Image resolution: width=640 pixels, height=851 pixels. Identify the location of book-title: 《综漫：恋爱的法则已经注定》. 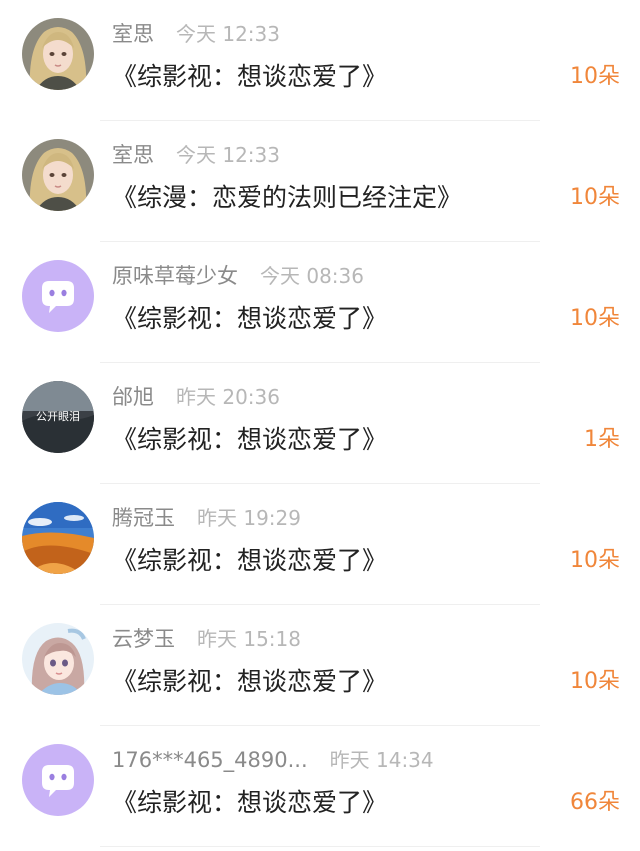
(287, 198).